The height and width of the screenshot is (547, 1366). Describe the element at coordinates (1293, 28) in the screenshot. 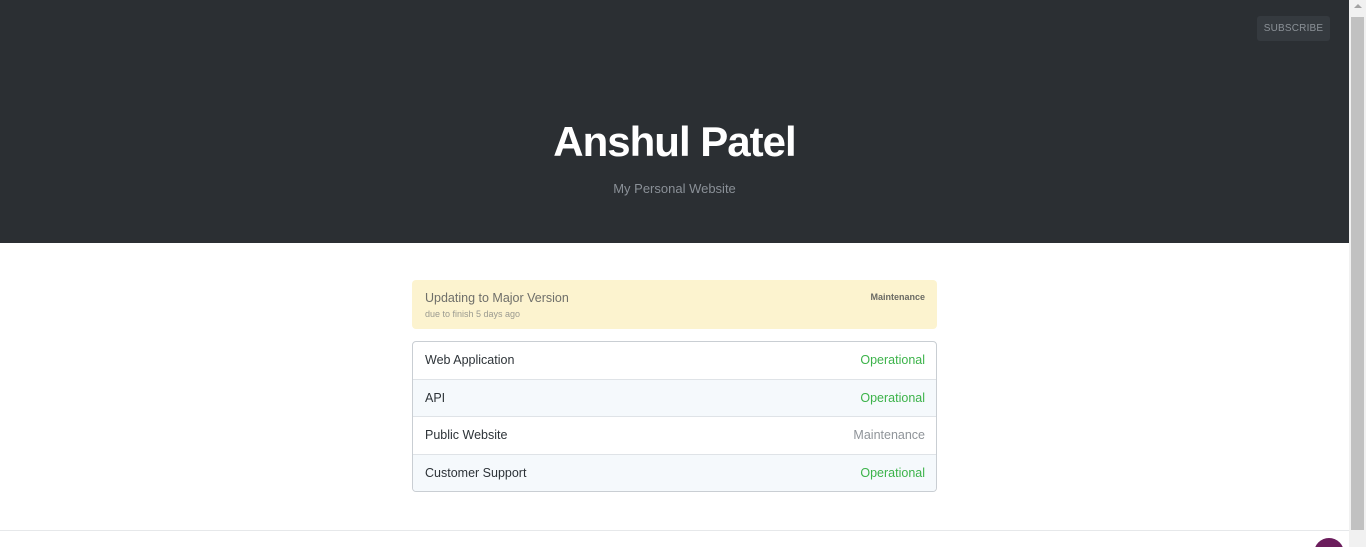

I see `subscribe-button: SUBSCRIBE` at that location.